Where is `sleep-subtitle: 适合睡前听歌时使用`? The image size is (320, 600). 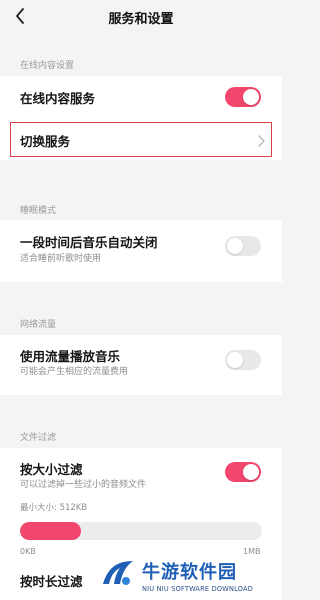 sleep-subtitle: 适合睡前听歌时使用 is located at coordinates (61, 259).